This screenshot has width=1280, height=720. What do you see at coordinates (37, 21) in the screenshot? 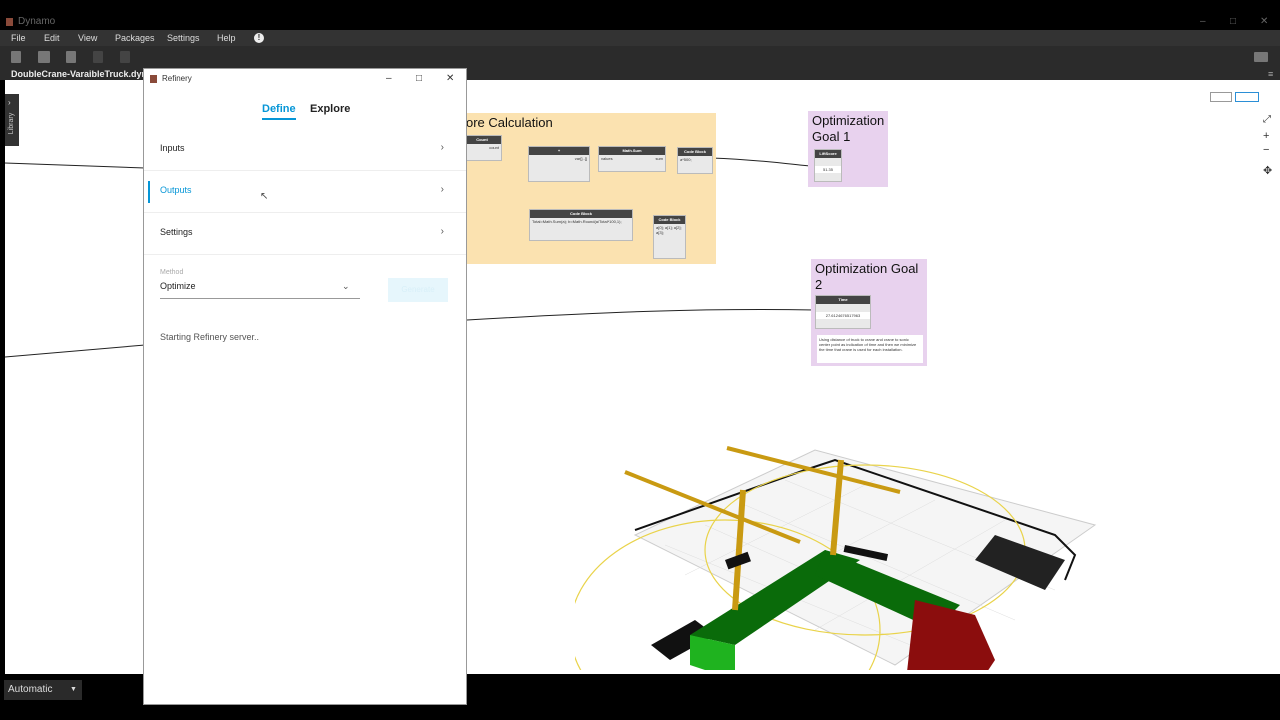
I see `dynamo-window-title: Dynamo` at bounding box center [37, 21].